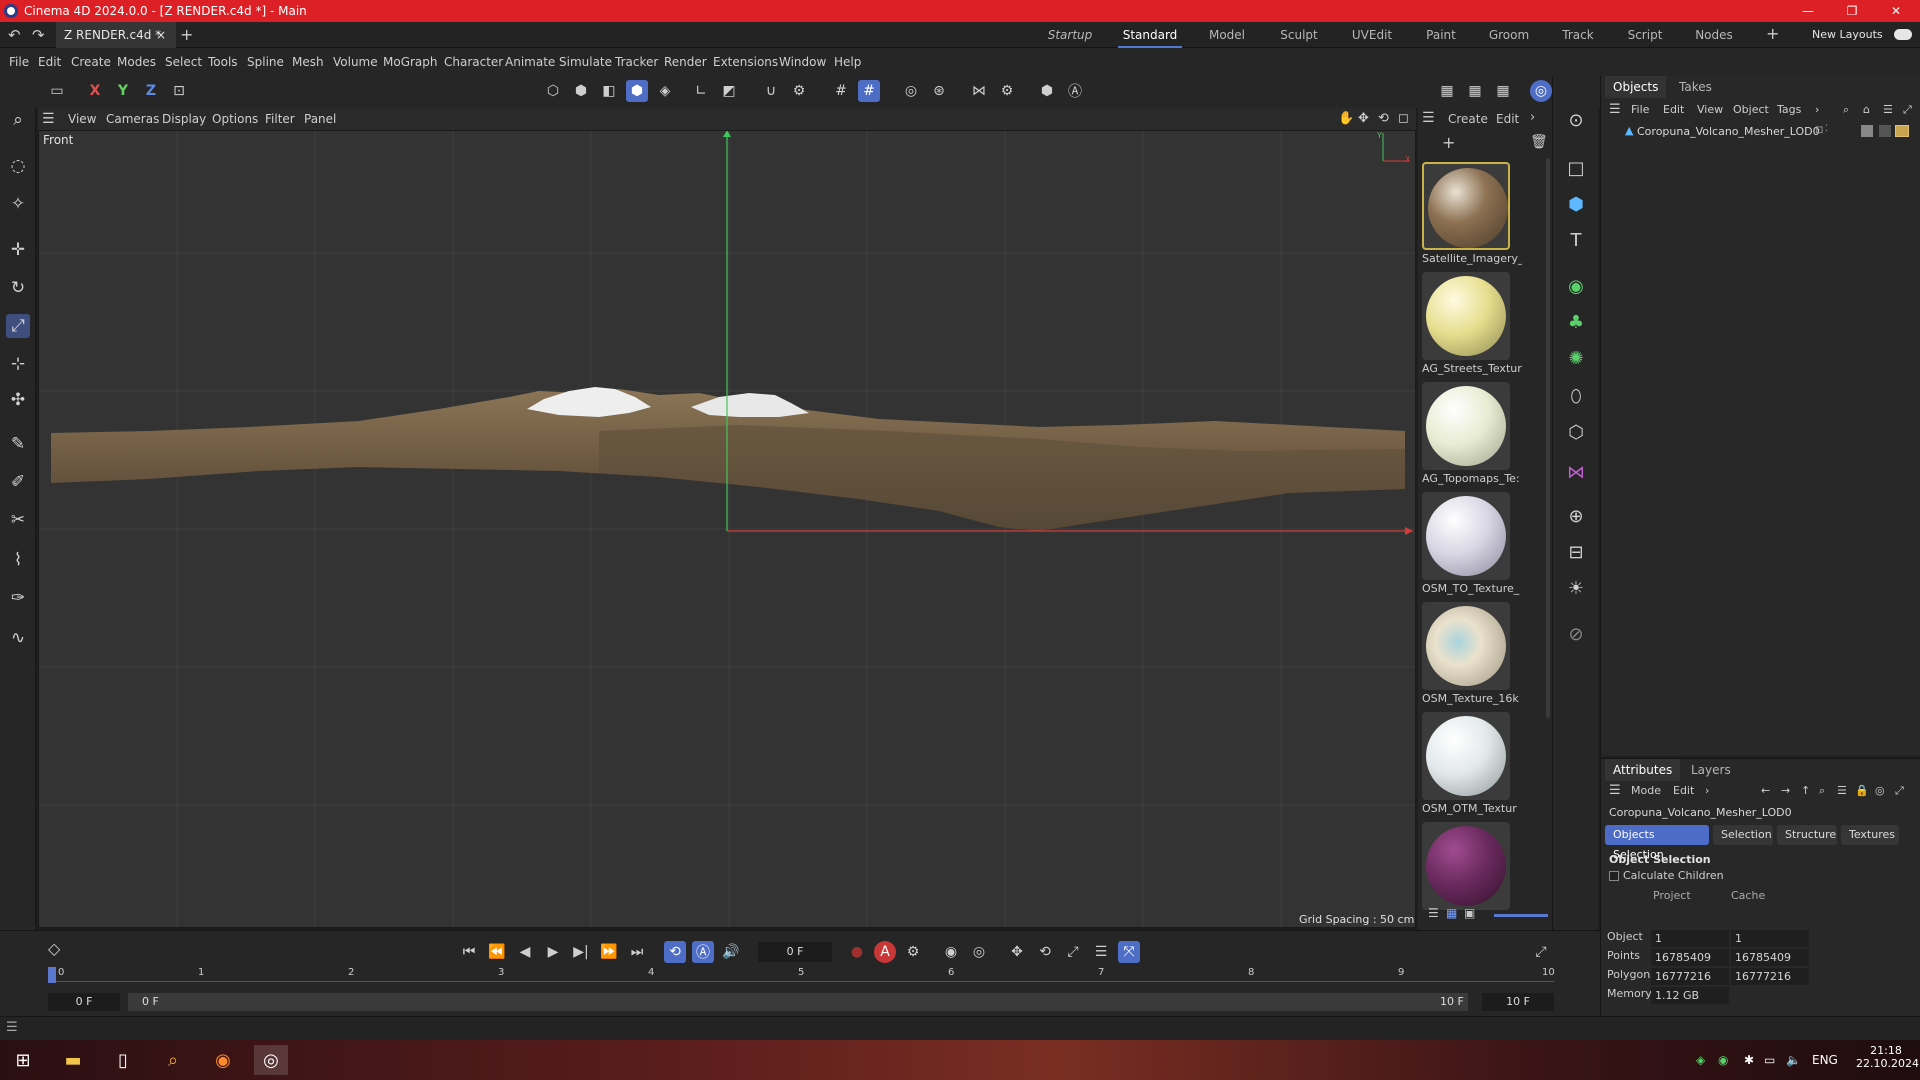 Image resolution: width=1920 pixels, height=1080 pixels. I want to click on deformer-brush-icon: ∿, so click(18, 638).